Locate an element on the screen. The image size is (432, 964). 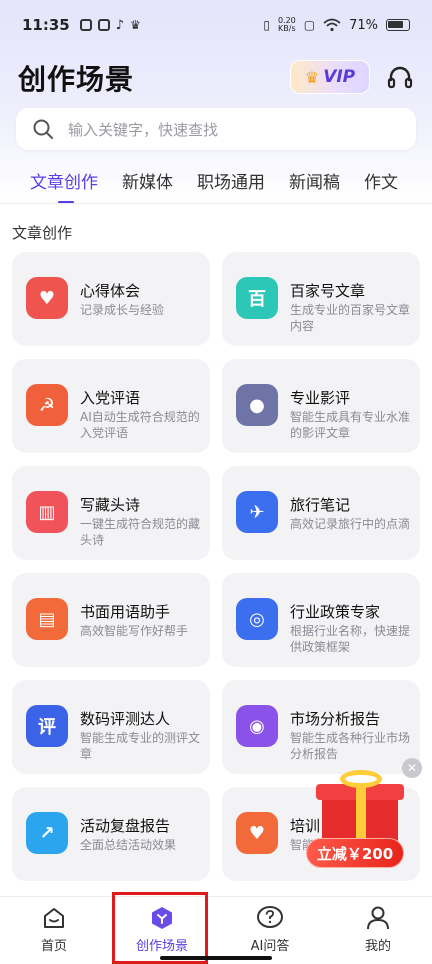
scene-card-title: 书面用语助手 is located at coordinates (125, 612).